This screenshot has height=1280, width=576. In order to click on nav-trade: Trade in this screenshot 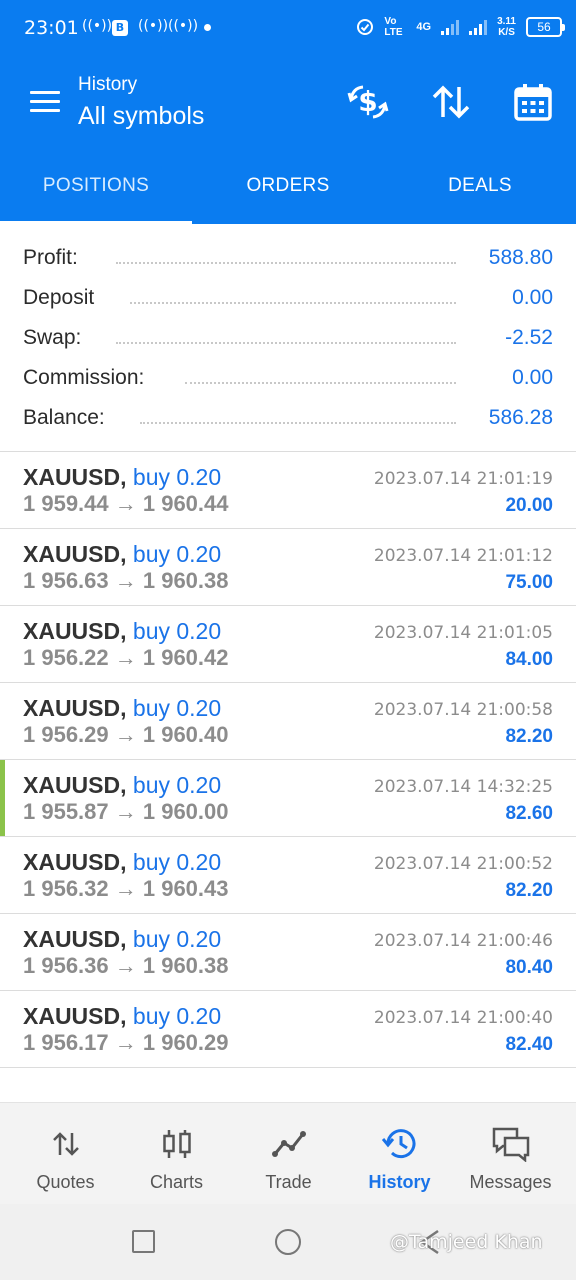, I will do `click(288, 1154)`.